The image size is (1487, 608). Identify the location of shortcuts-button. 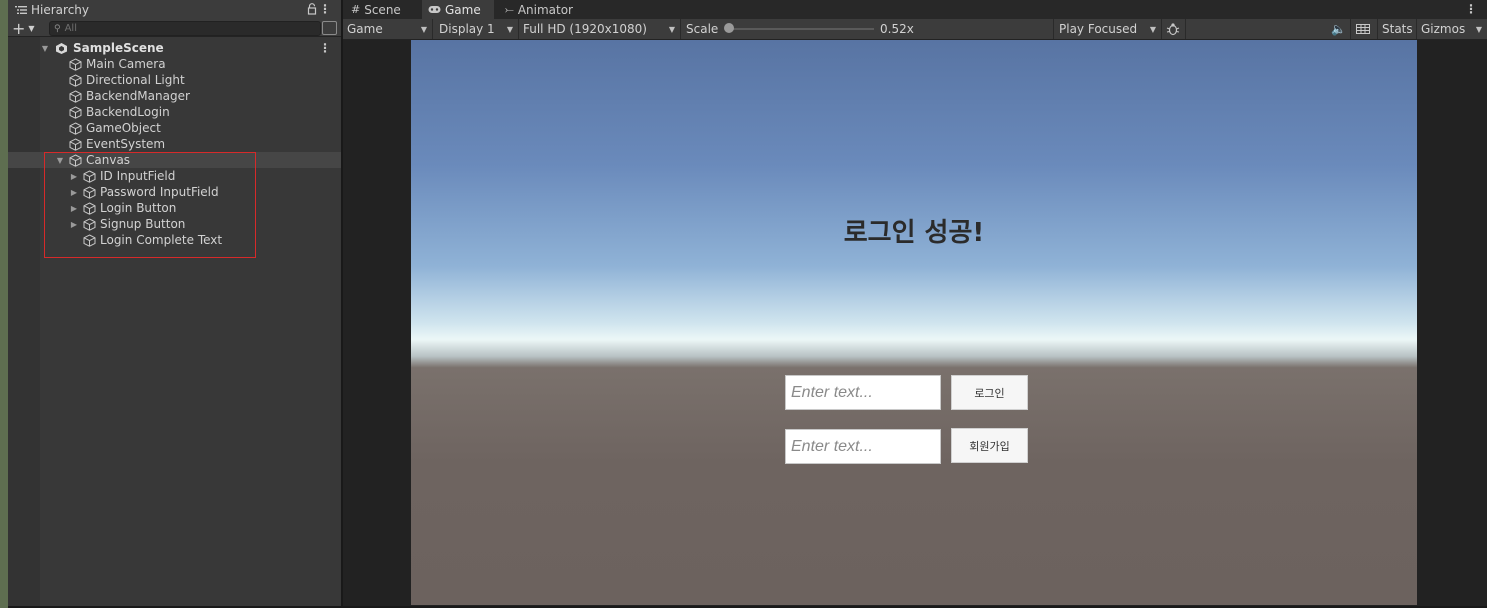
(1365, 29).